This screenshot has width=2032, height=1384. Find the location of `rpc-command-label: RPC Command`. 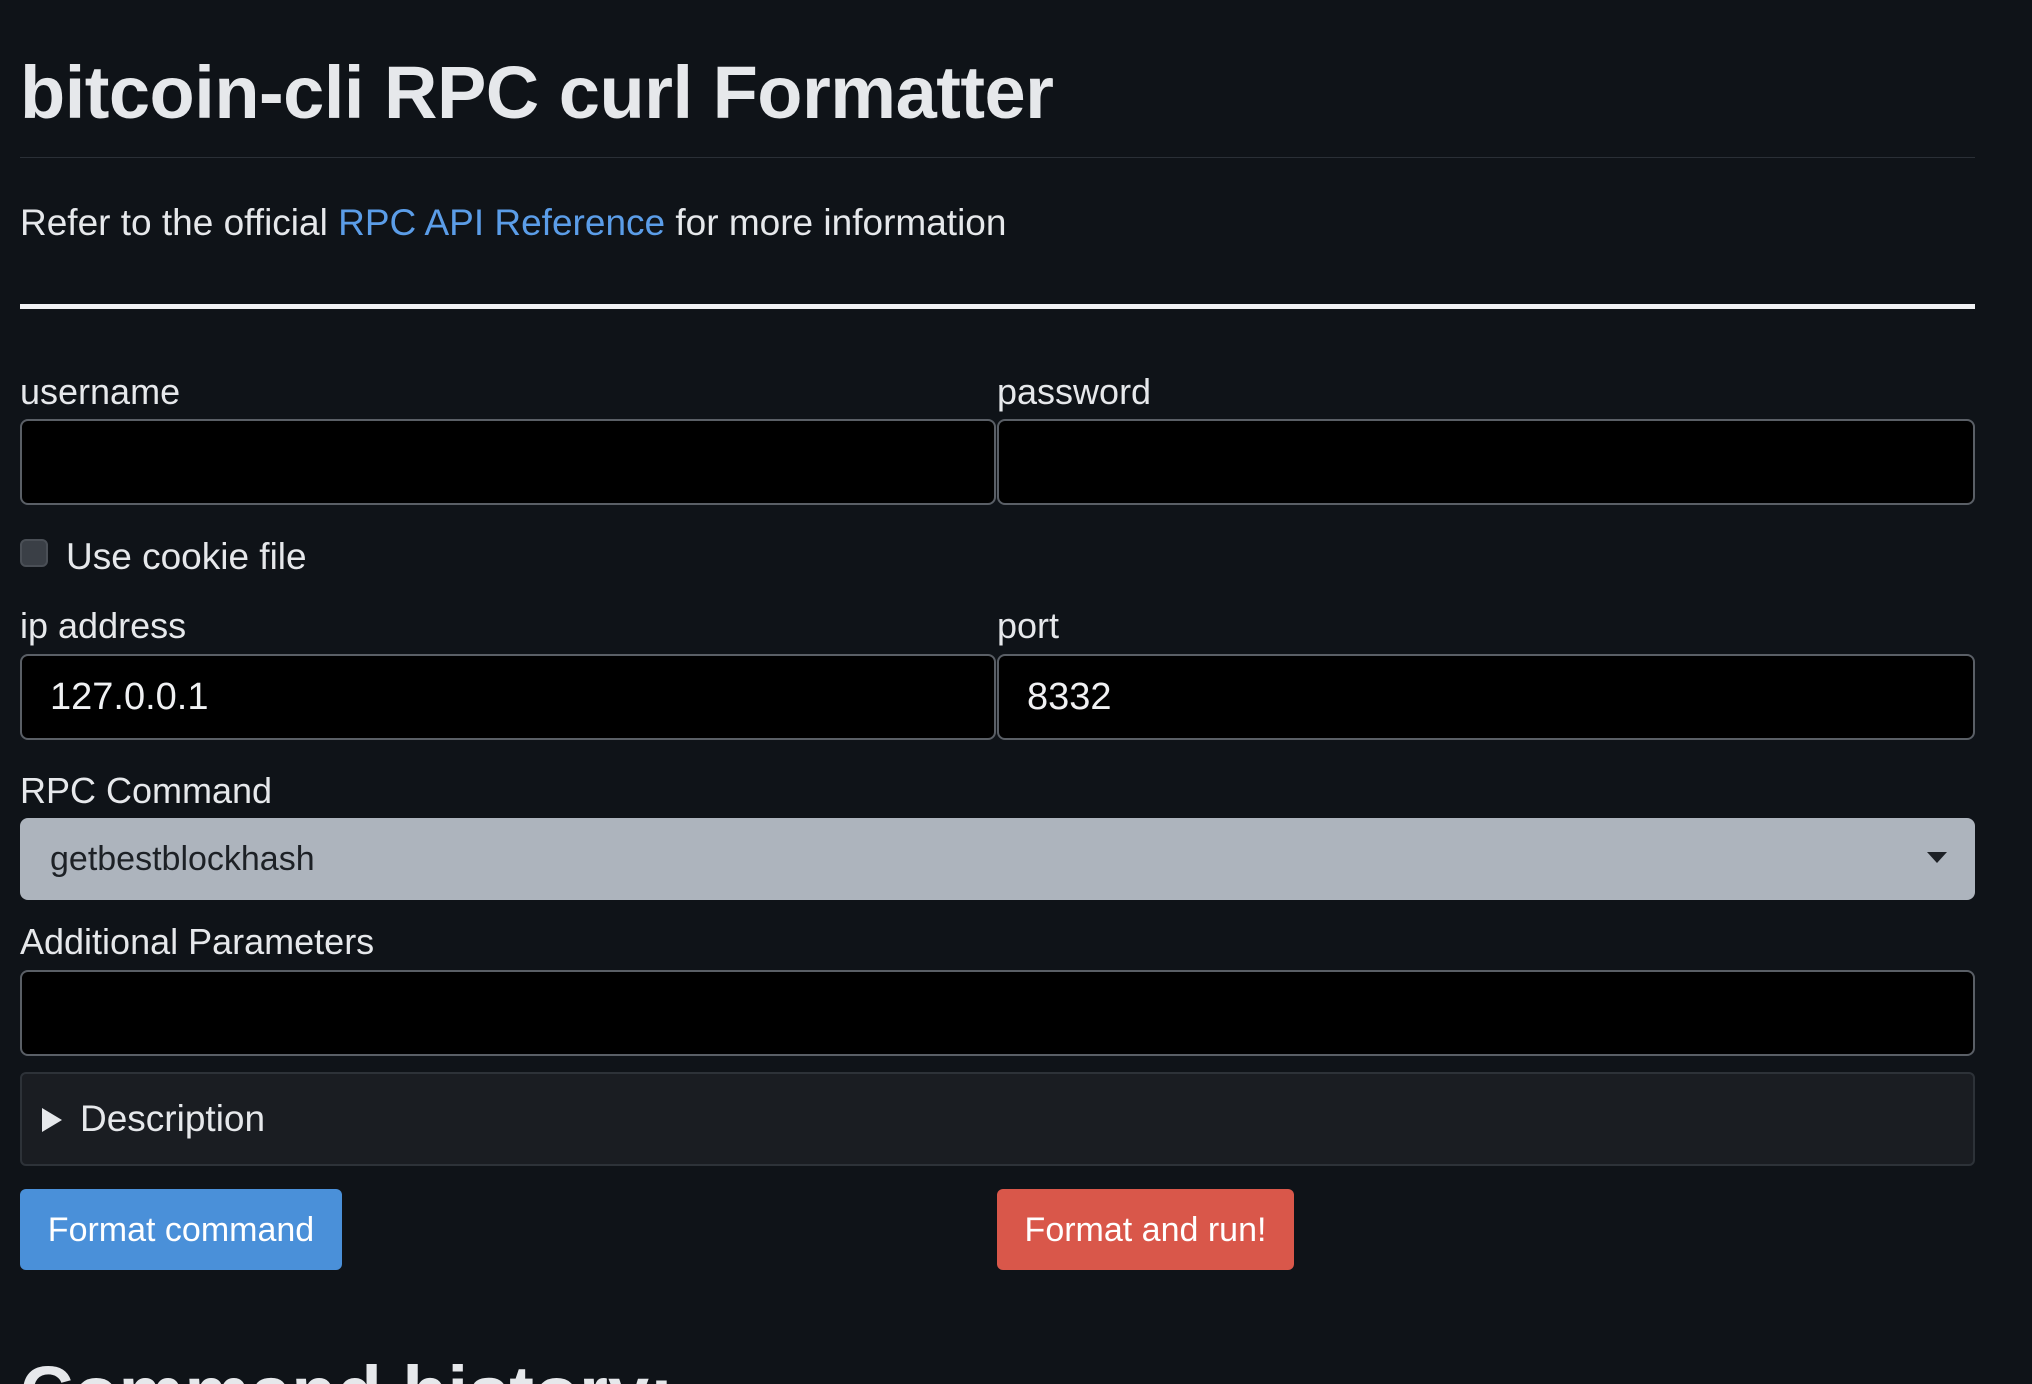

rpc-command-label: RPC Command is located at coordinates (146, 790).